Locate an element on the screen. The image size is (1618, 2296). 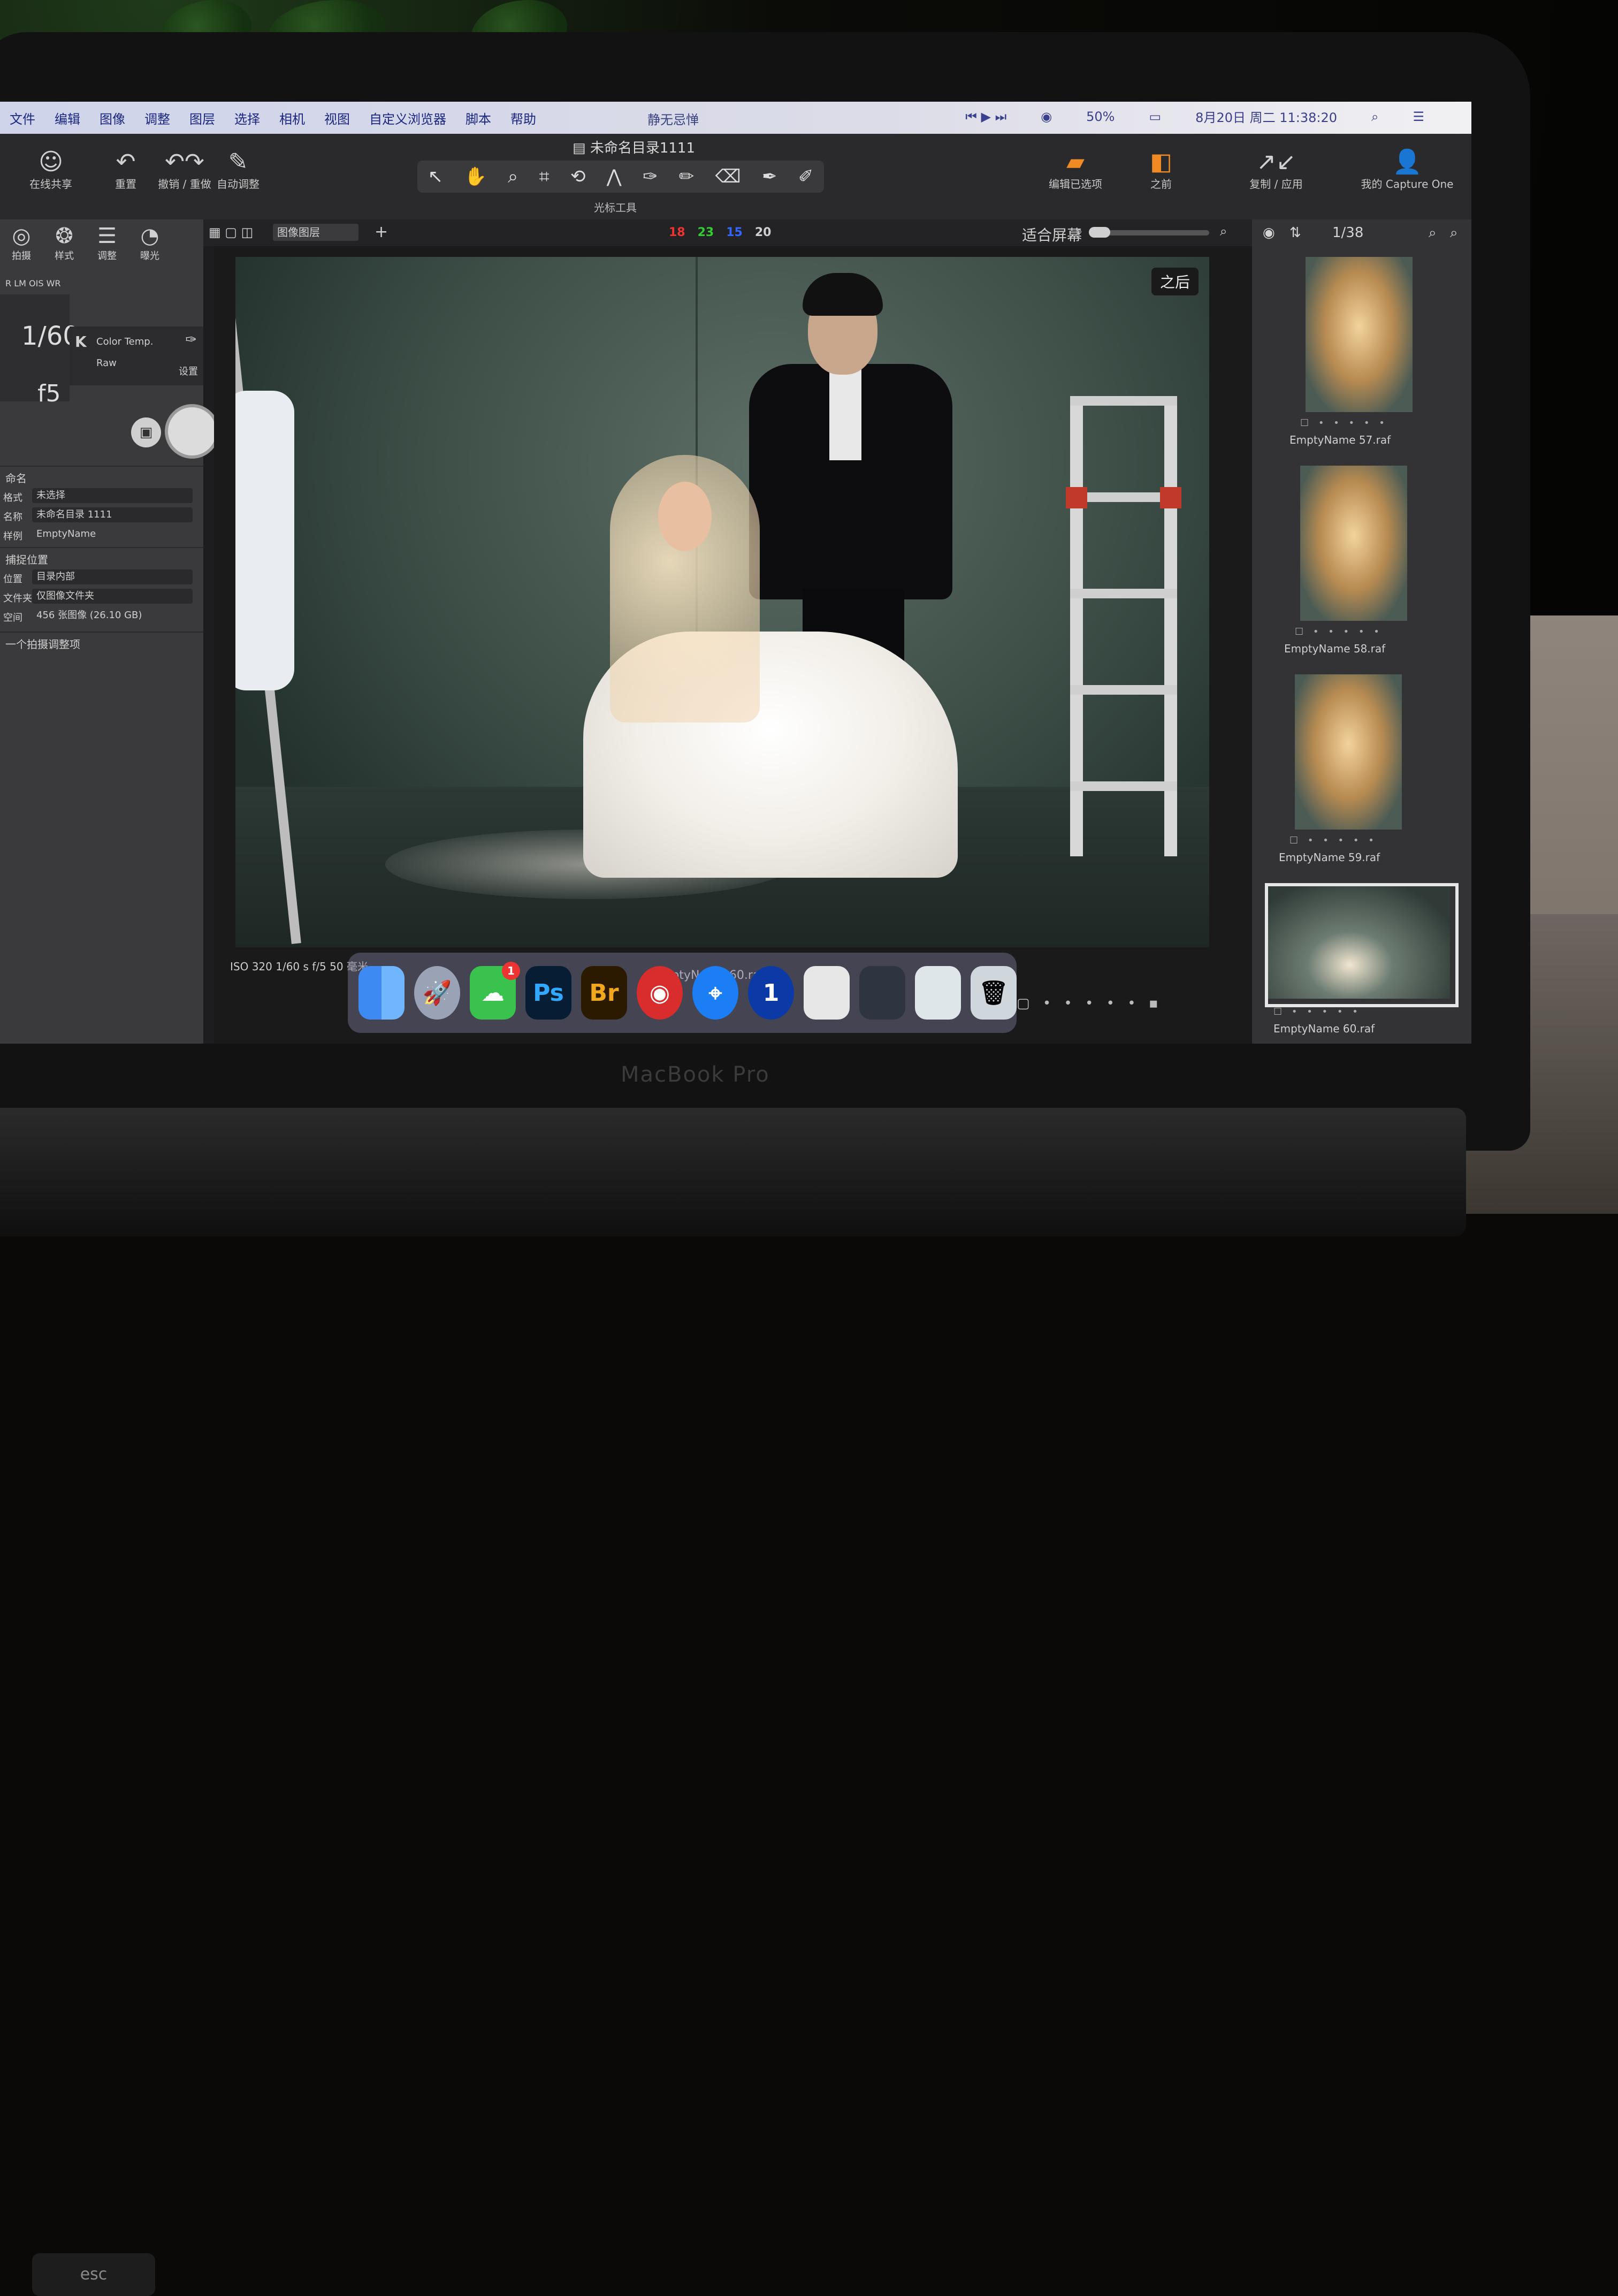
finder-icon is located at coordinates (381, 993).